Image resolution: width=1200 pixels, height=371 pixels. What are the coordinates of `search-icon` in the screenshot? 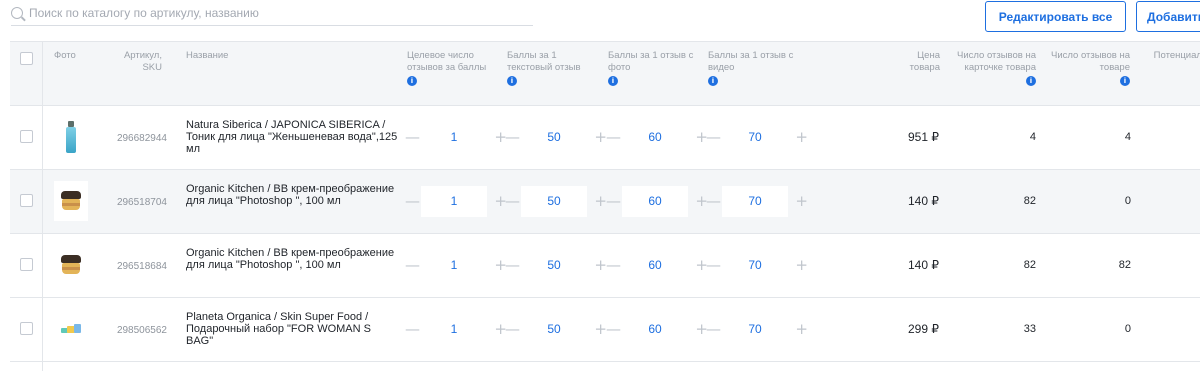 It's located at (17, 12).